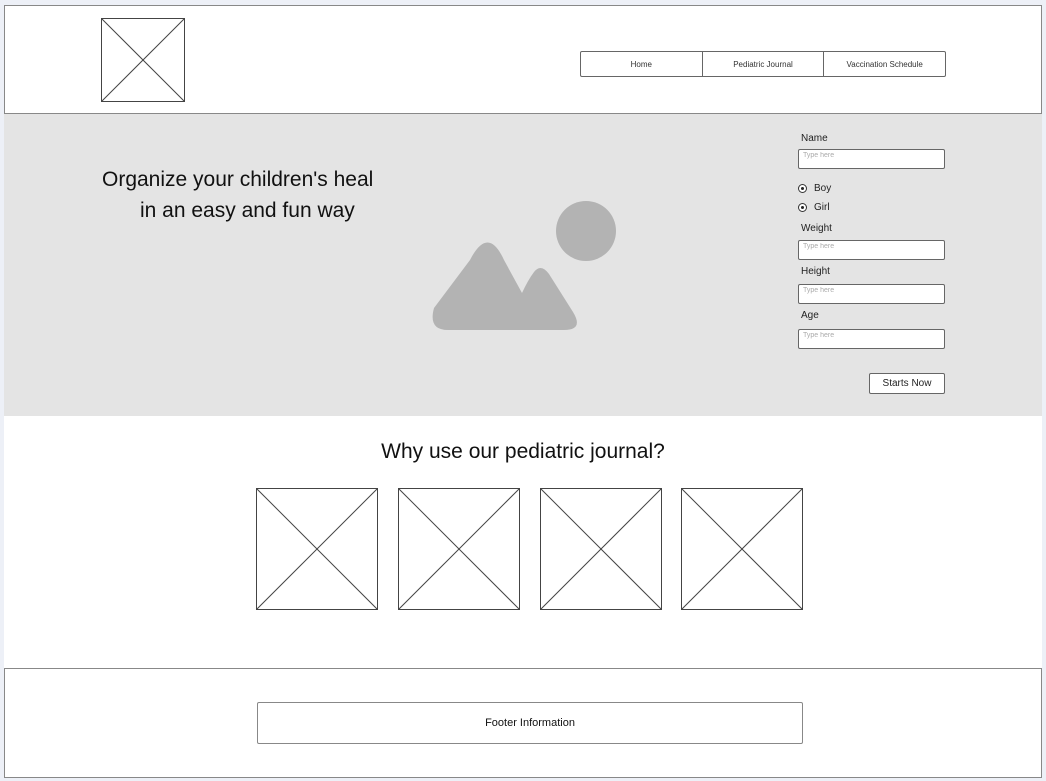  I want to click on footer: Footer Information, so click(523, 723).